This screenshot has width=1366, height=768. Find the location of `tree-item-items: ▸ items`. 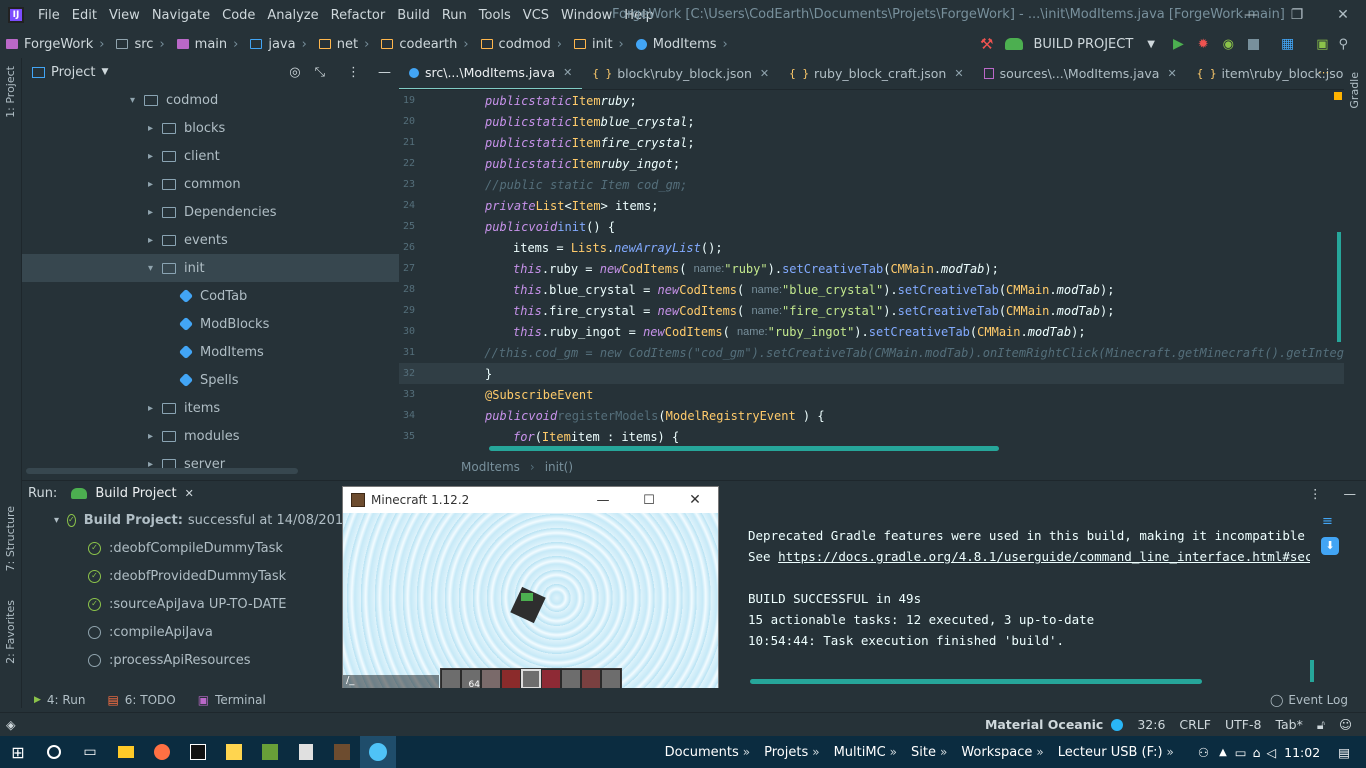

tree-item-items: ▸ items is located at coordinates (210, 408).